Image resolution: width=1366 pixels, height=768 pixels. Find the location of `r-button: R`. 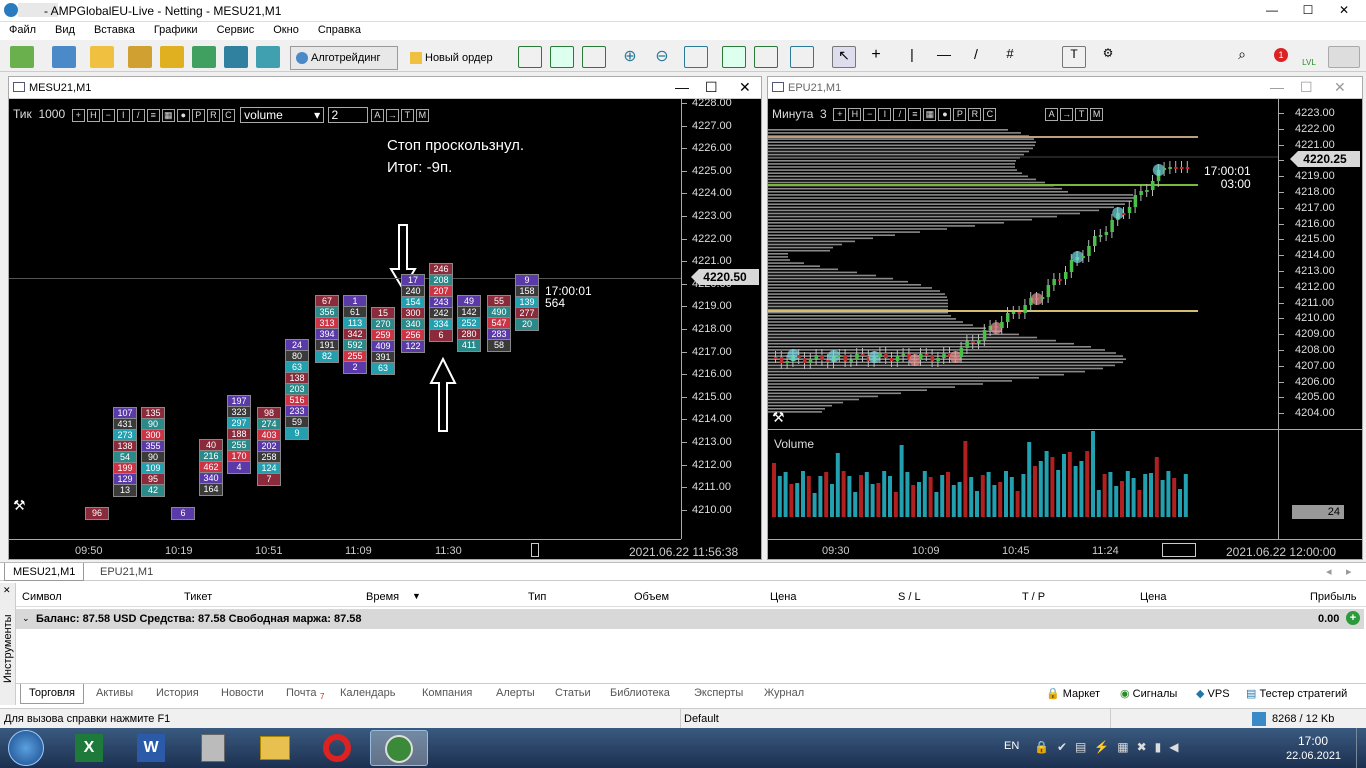

r-button: R is located at coordinates (975, 115).